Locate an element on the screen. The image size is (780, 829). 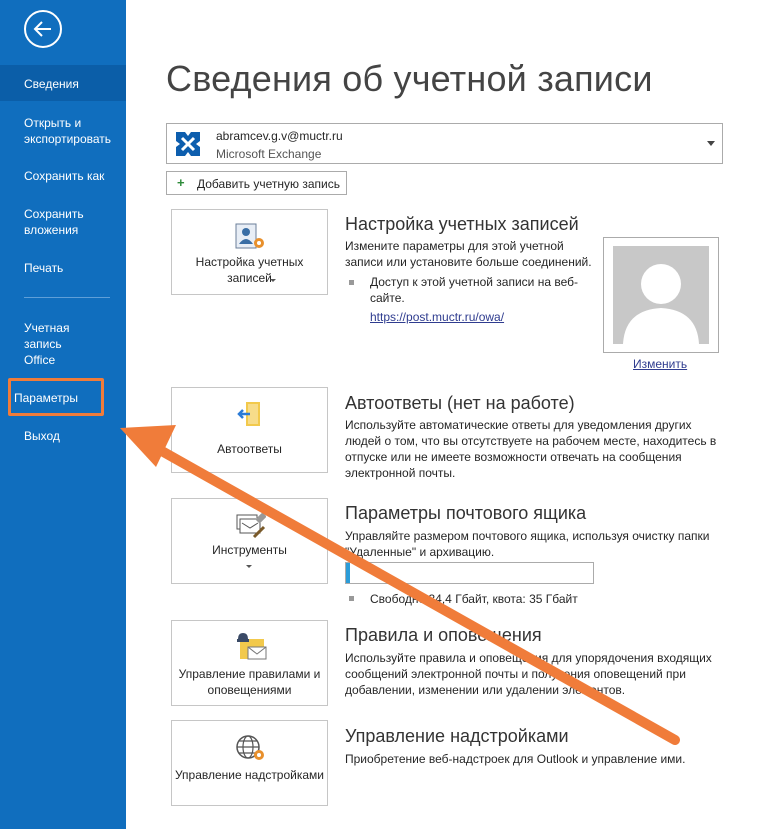
tools-icon is located at coordinates (251, 525).